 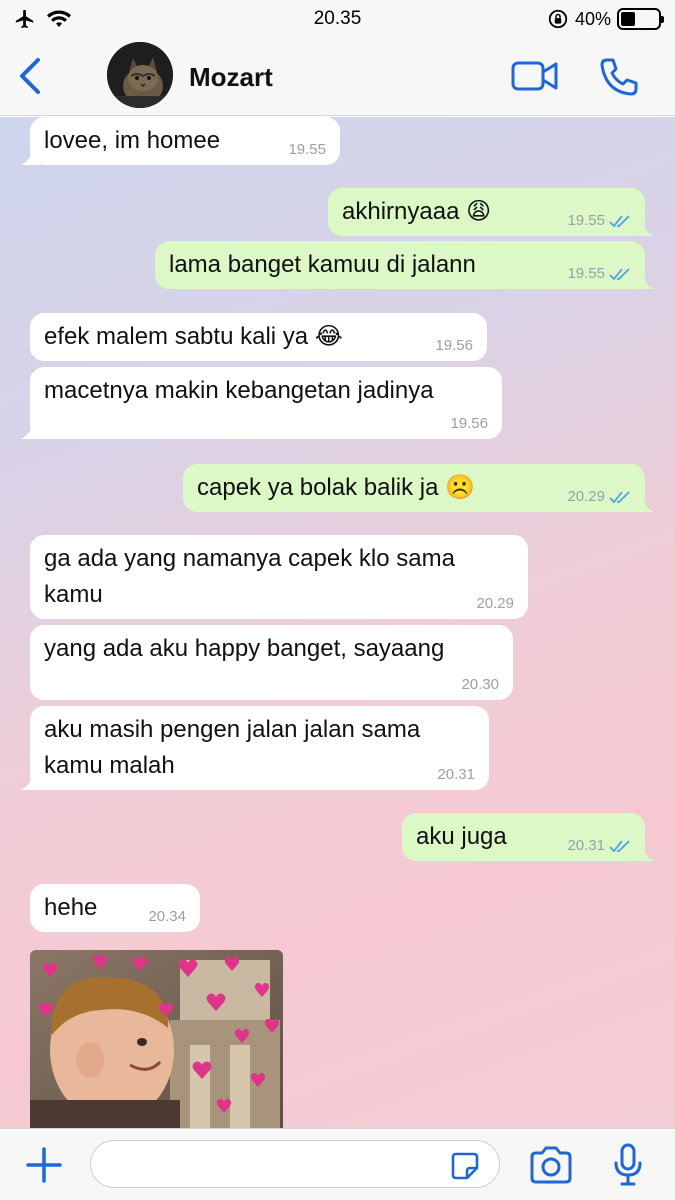 I want to click on message-meta: 20.31, so click(x=599, y=846).